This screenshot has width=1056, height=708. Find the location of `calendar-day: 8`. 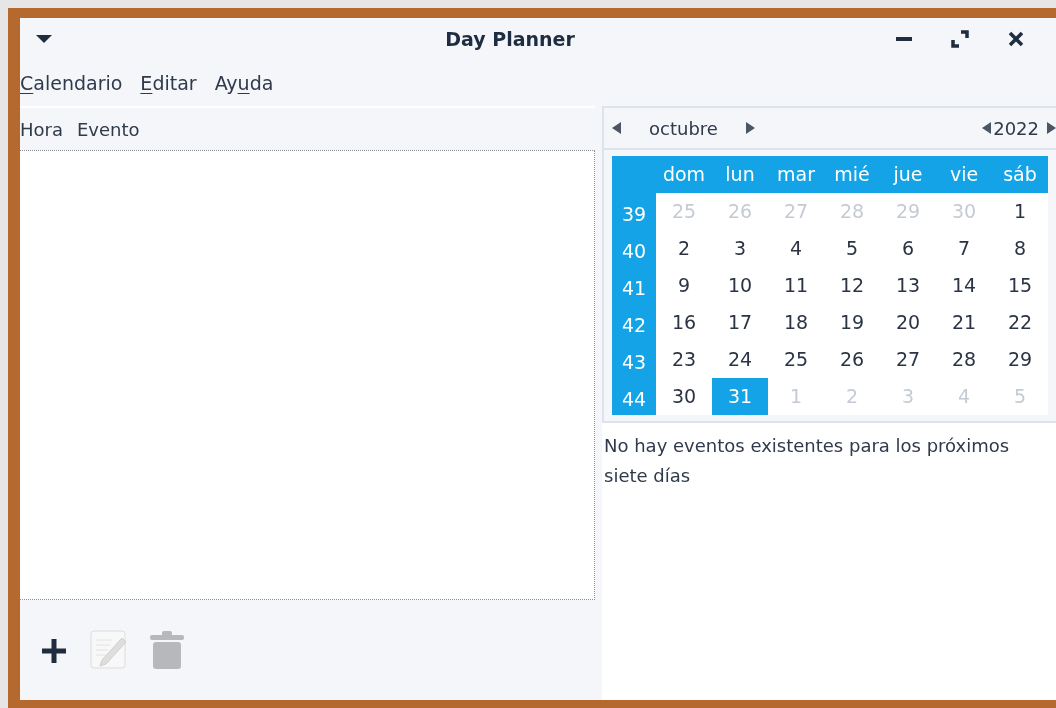

calendar-day: 8 is located at coordinates (1020, 248).